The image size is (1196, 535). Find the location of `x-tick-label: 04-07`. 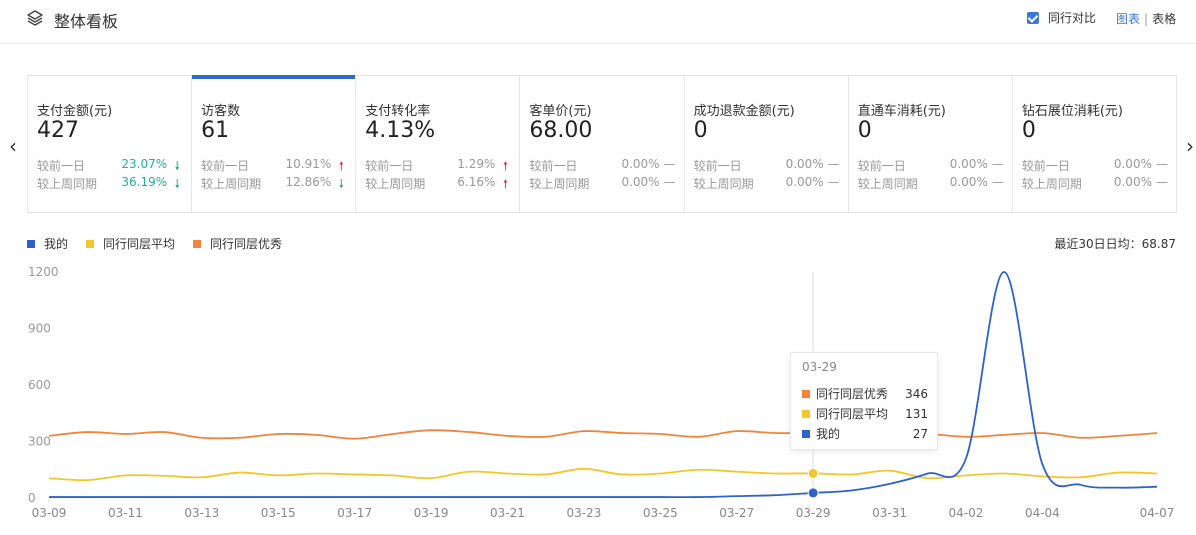

x-tick-label: 04-07 is located at coordinates (1157, 513).